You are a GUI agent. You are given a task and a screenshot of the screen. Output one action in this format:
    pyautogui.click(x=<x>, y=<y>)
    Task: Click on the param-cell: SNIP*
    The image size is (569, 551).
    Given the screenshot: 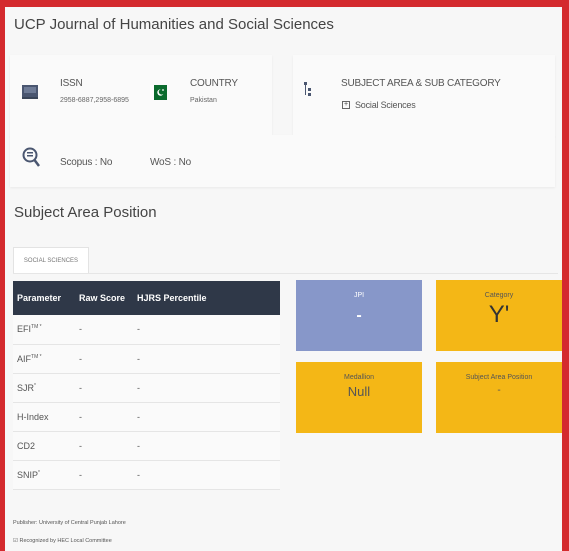 What is the action you would take?
    pyautogui.click(x=44, y=475)
    